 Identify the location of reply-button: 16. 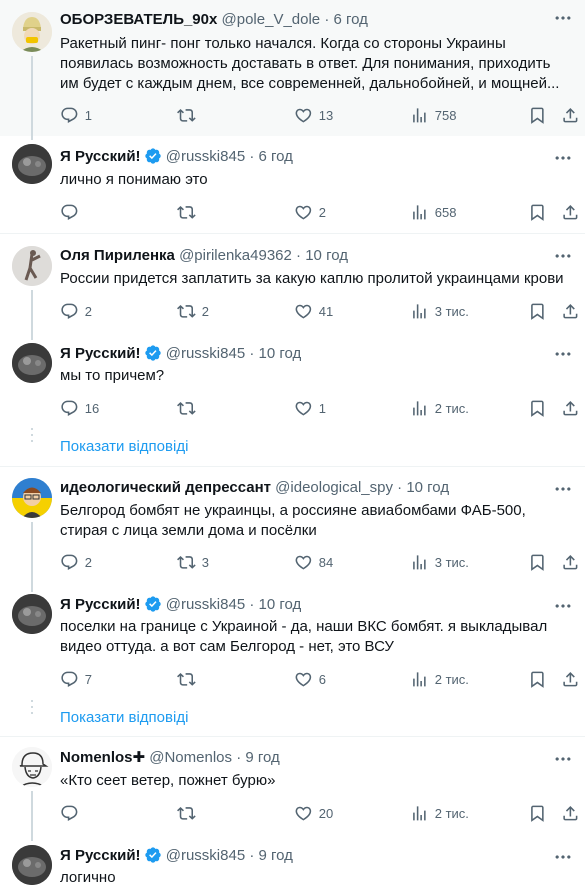
(79, 408).